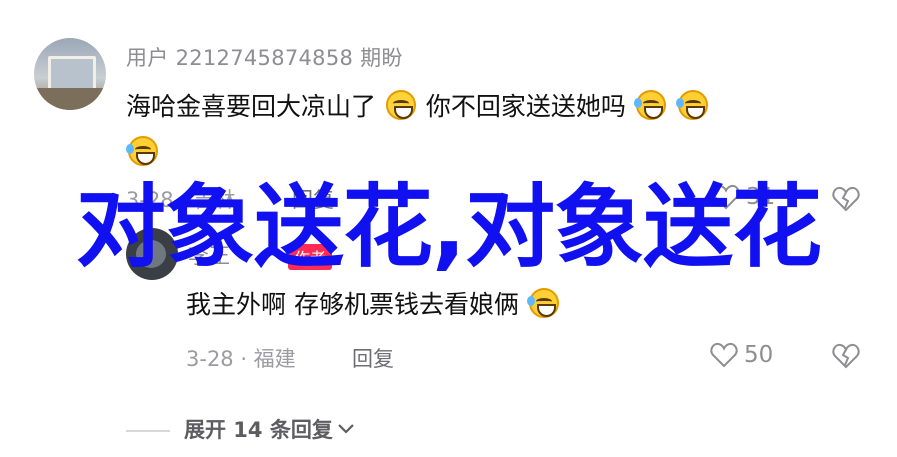 This screenshot has width=897, height=457. What do you see at coordinates (741, 355) in the screenshot?
I see `reply-like-button: 50` at bounding box center [741, 355].